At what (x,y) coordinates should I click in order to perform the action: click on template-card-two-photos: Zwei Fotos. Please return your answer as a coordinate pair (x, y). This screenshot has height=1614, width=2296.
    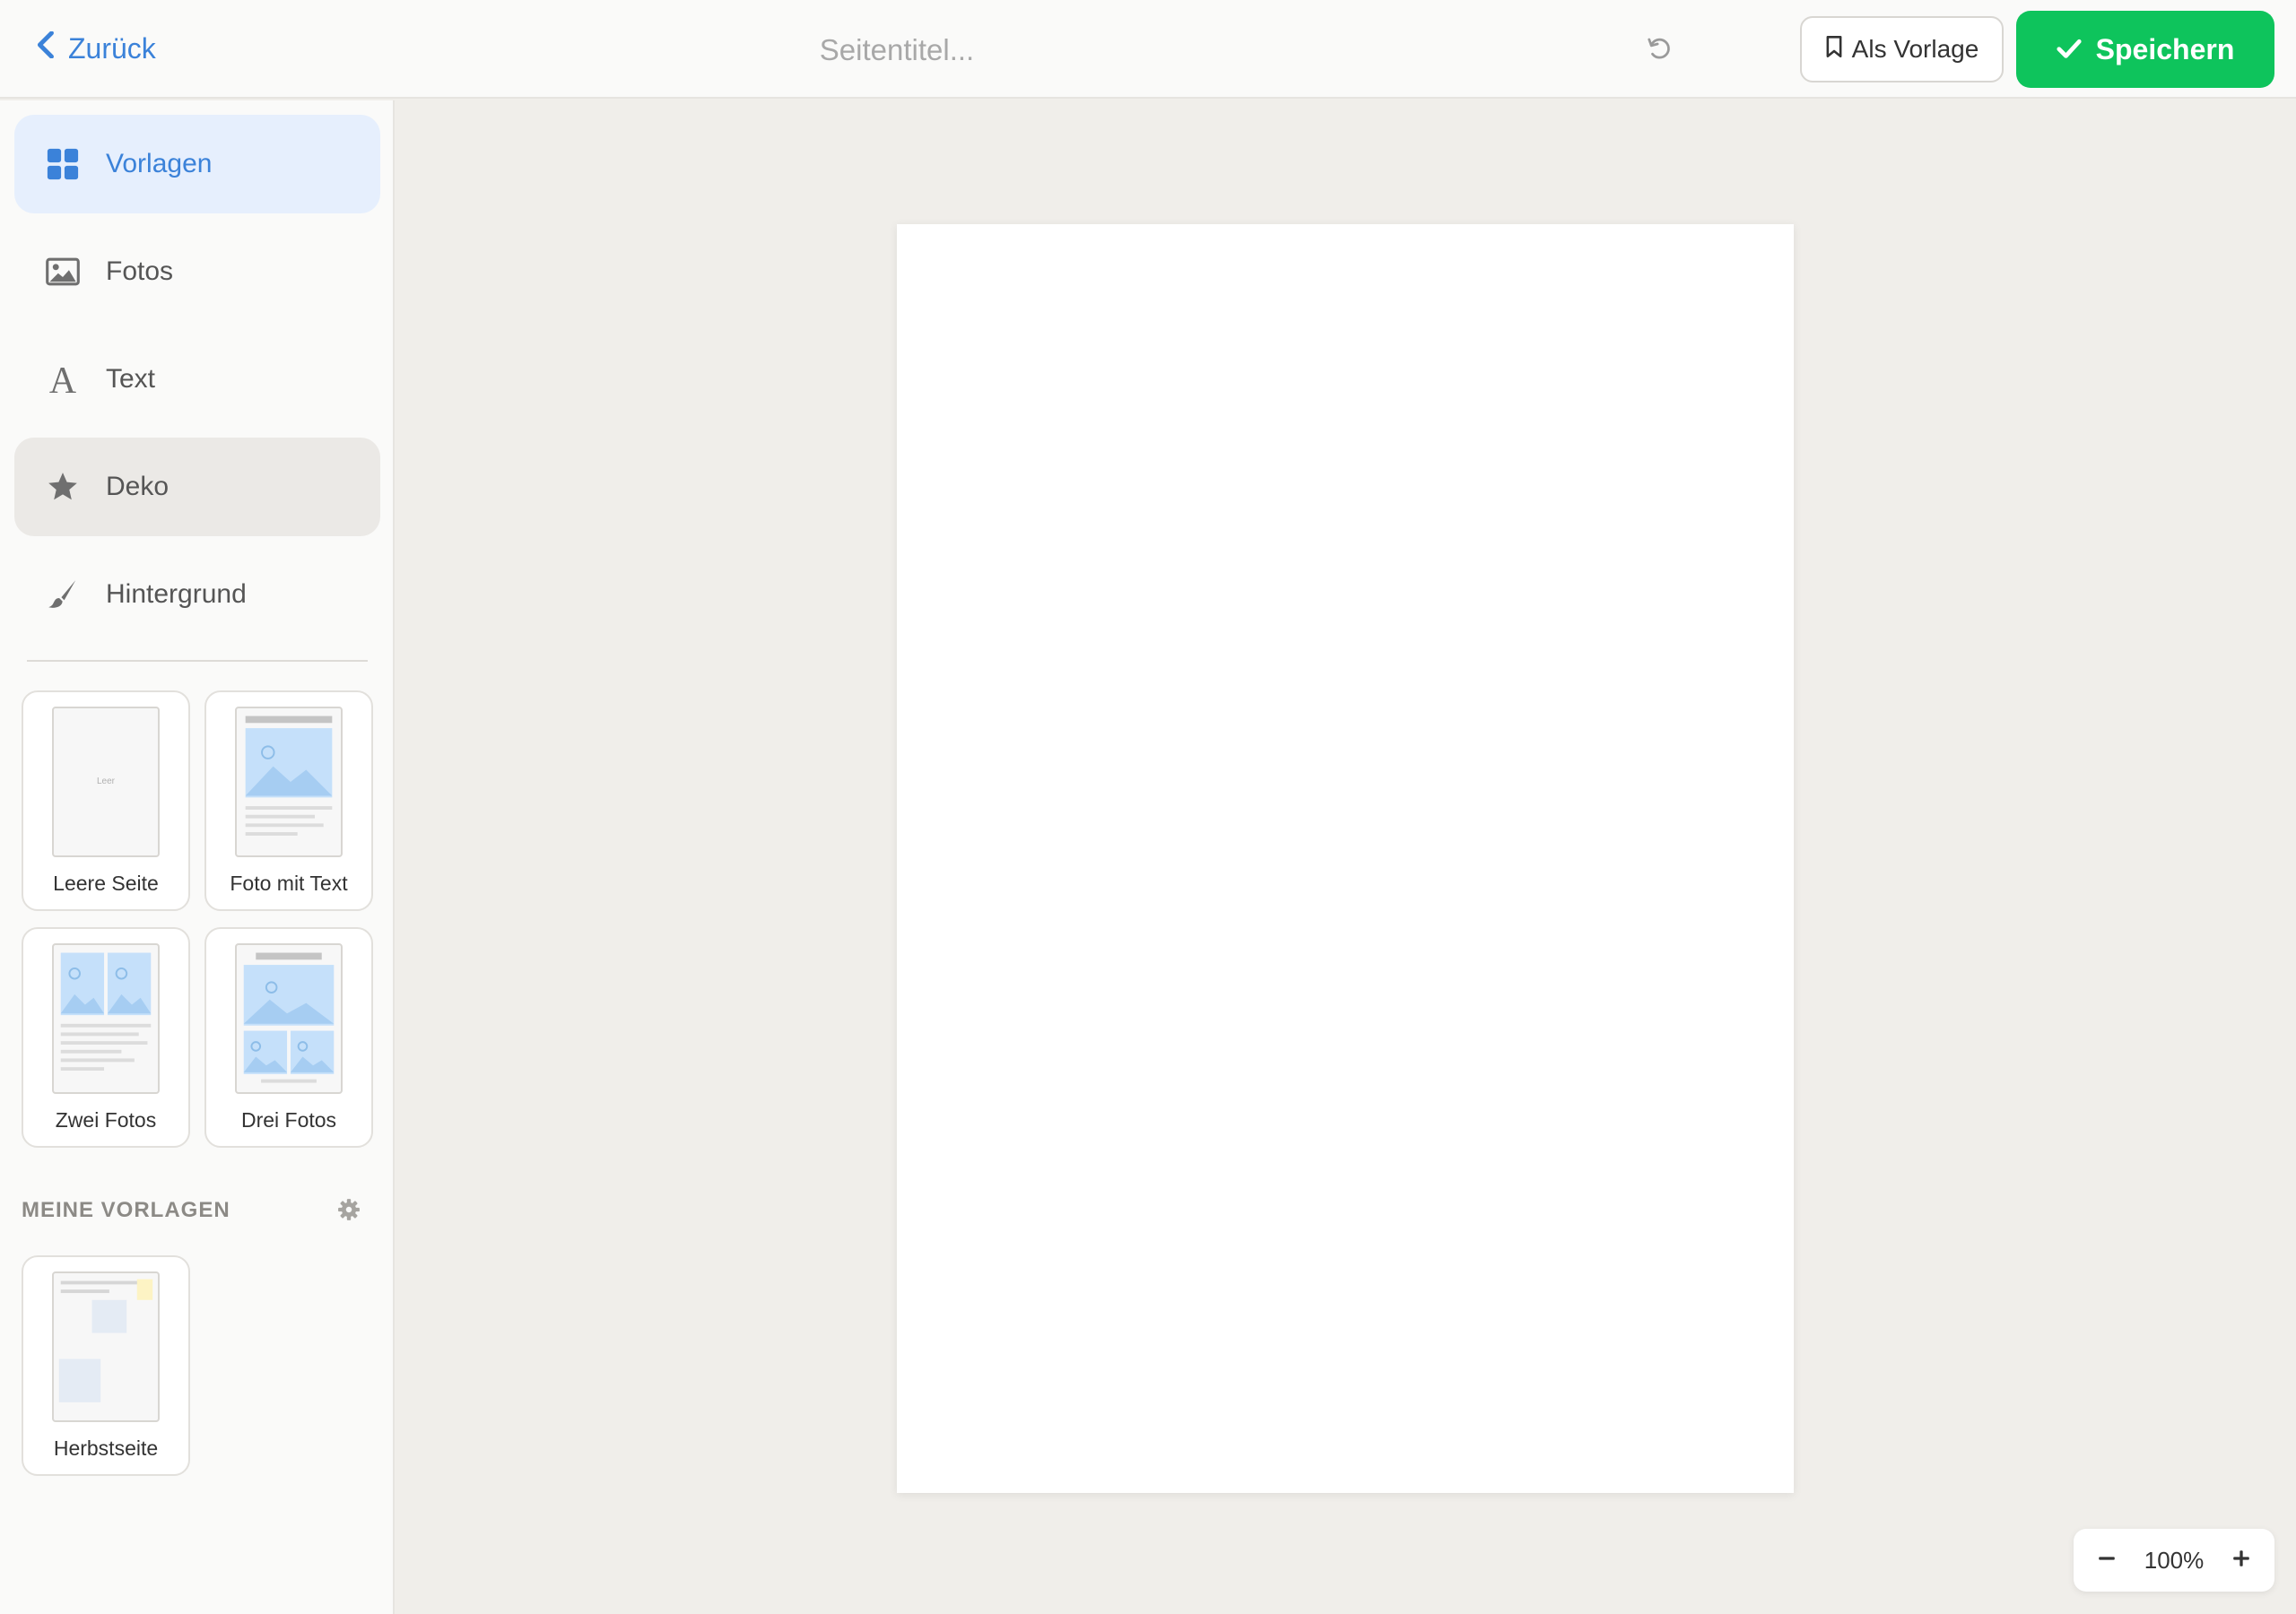
    Looking at the image, I should click on (106, 1037).